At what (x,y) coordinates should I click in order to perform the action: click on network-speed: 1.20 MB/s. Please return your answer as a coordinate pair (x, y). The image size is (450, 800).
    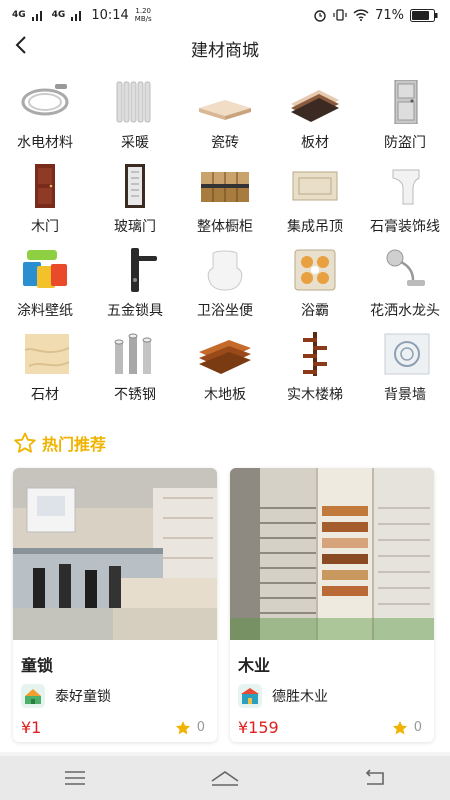
    Looking at the image, I should click on (143, 15).